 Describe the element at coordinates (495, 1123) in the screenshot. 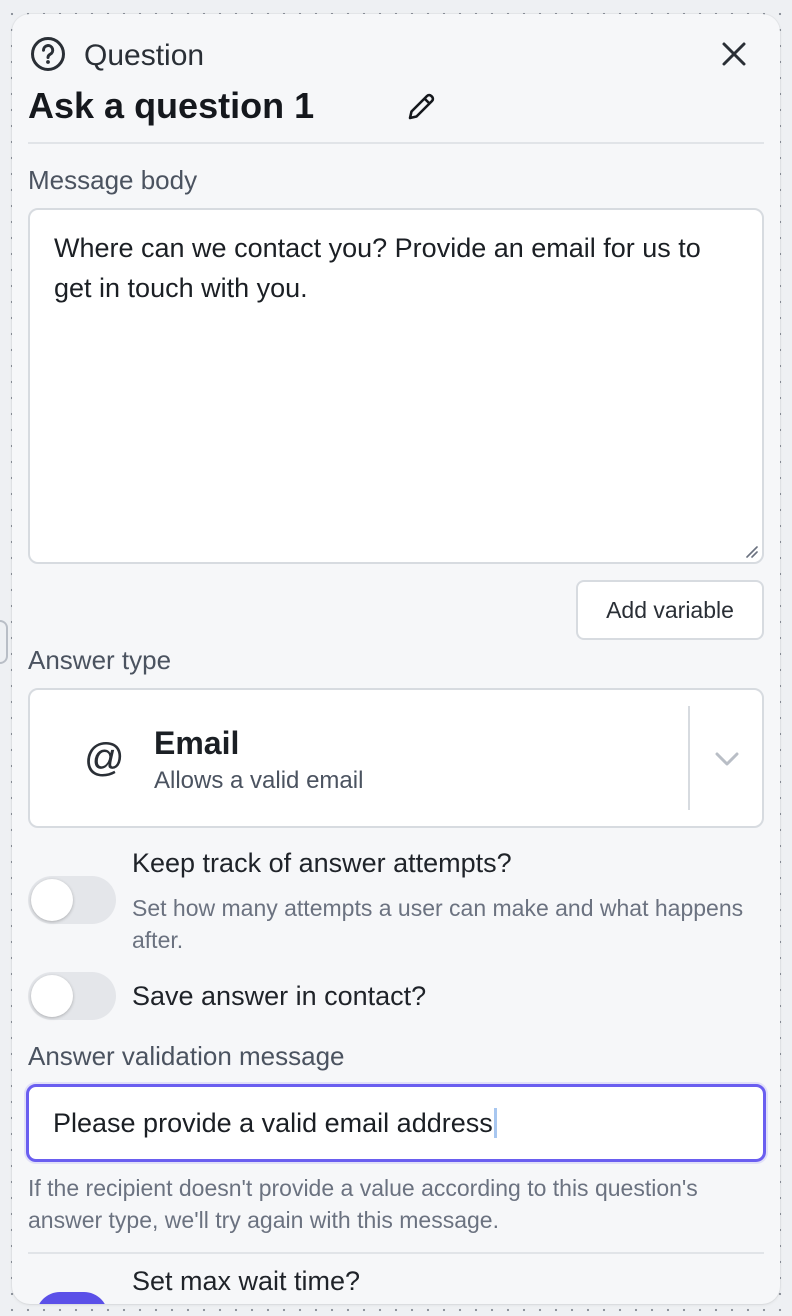

I see `text-caret` at that location.